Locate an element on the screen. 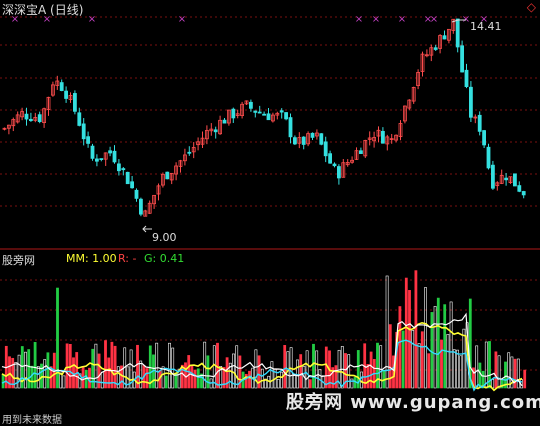  chart-title: 深深宝A (日线) is located at coordinates (43, 10).